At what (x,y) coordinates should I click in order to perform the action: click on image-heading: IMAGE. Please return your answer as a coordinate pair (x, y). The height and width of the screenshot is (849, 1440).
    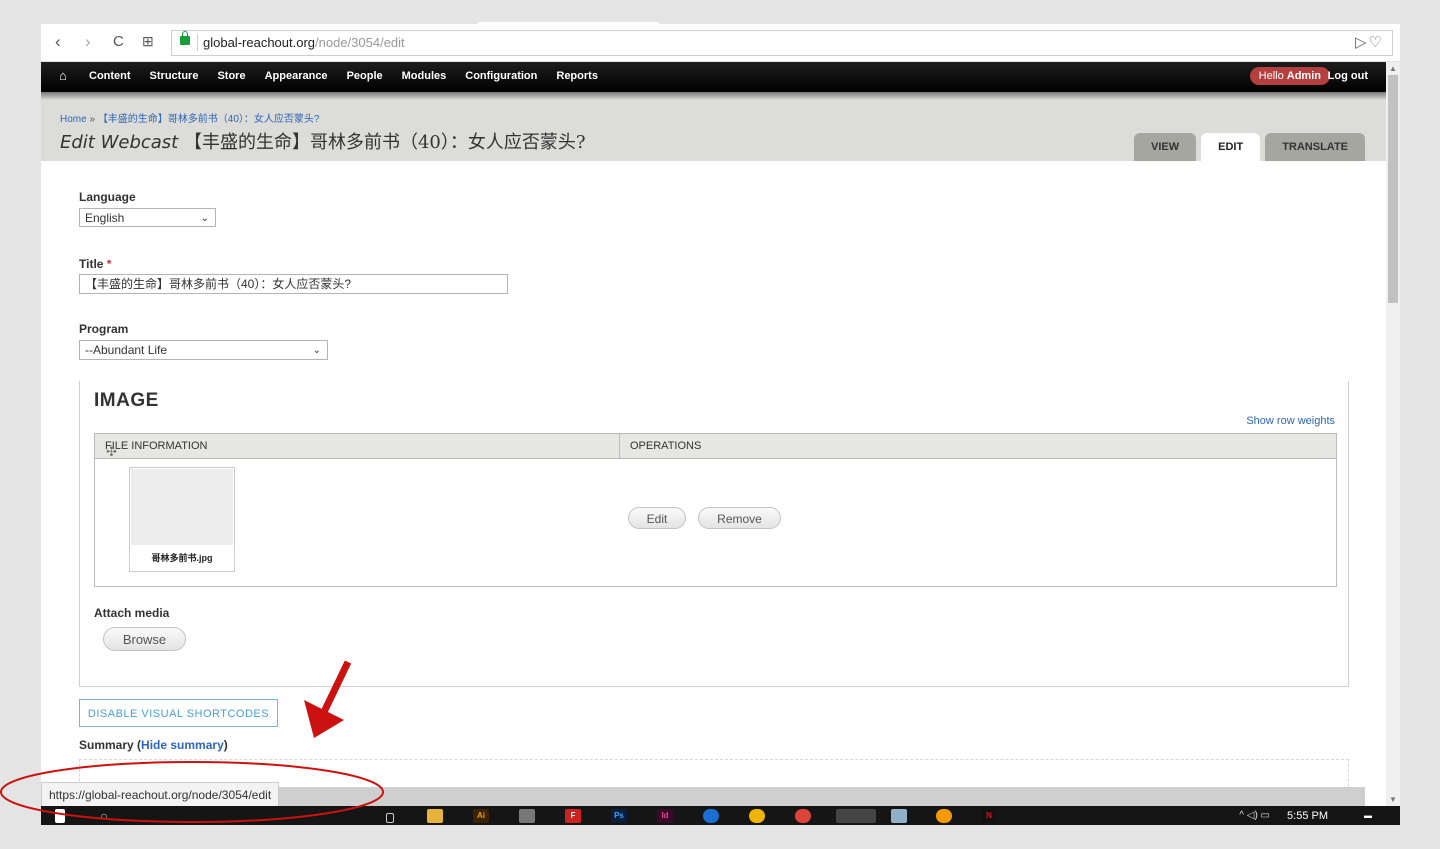
    Looking at the image, I should click on (126, 400).